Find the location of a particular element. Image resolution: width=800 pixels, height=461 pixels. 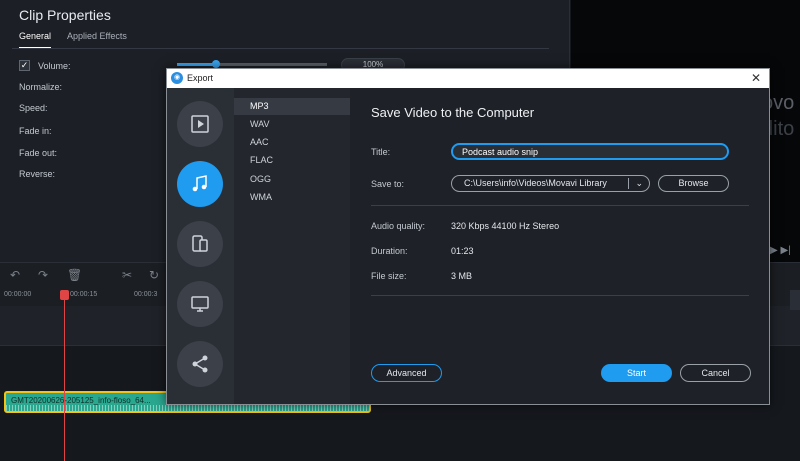

category-audio-button is located at coordinates (200, 184).